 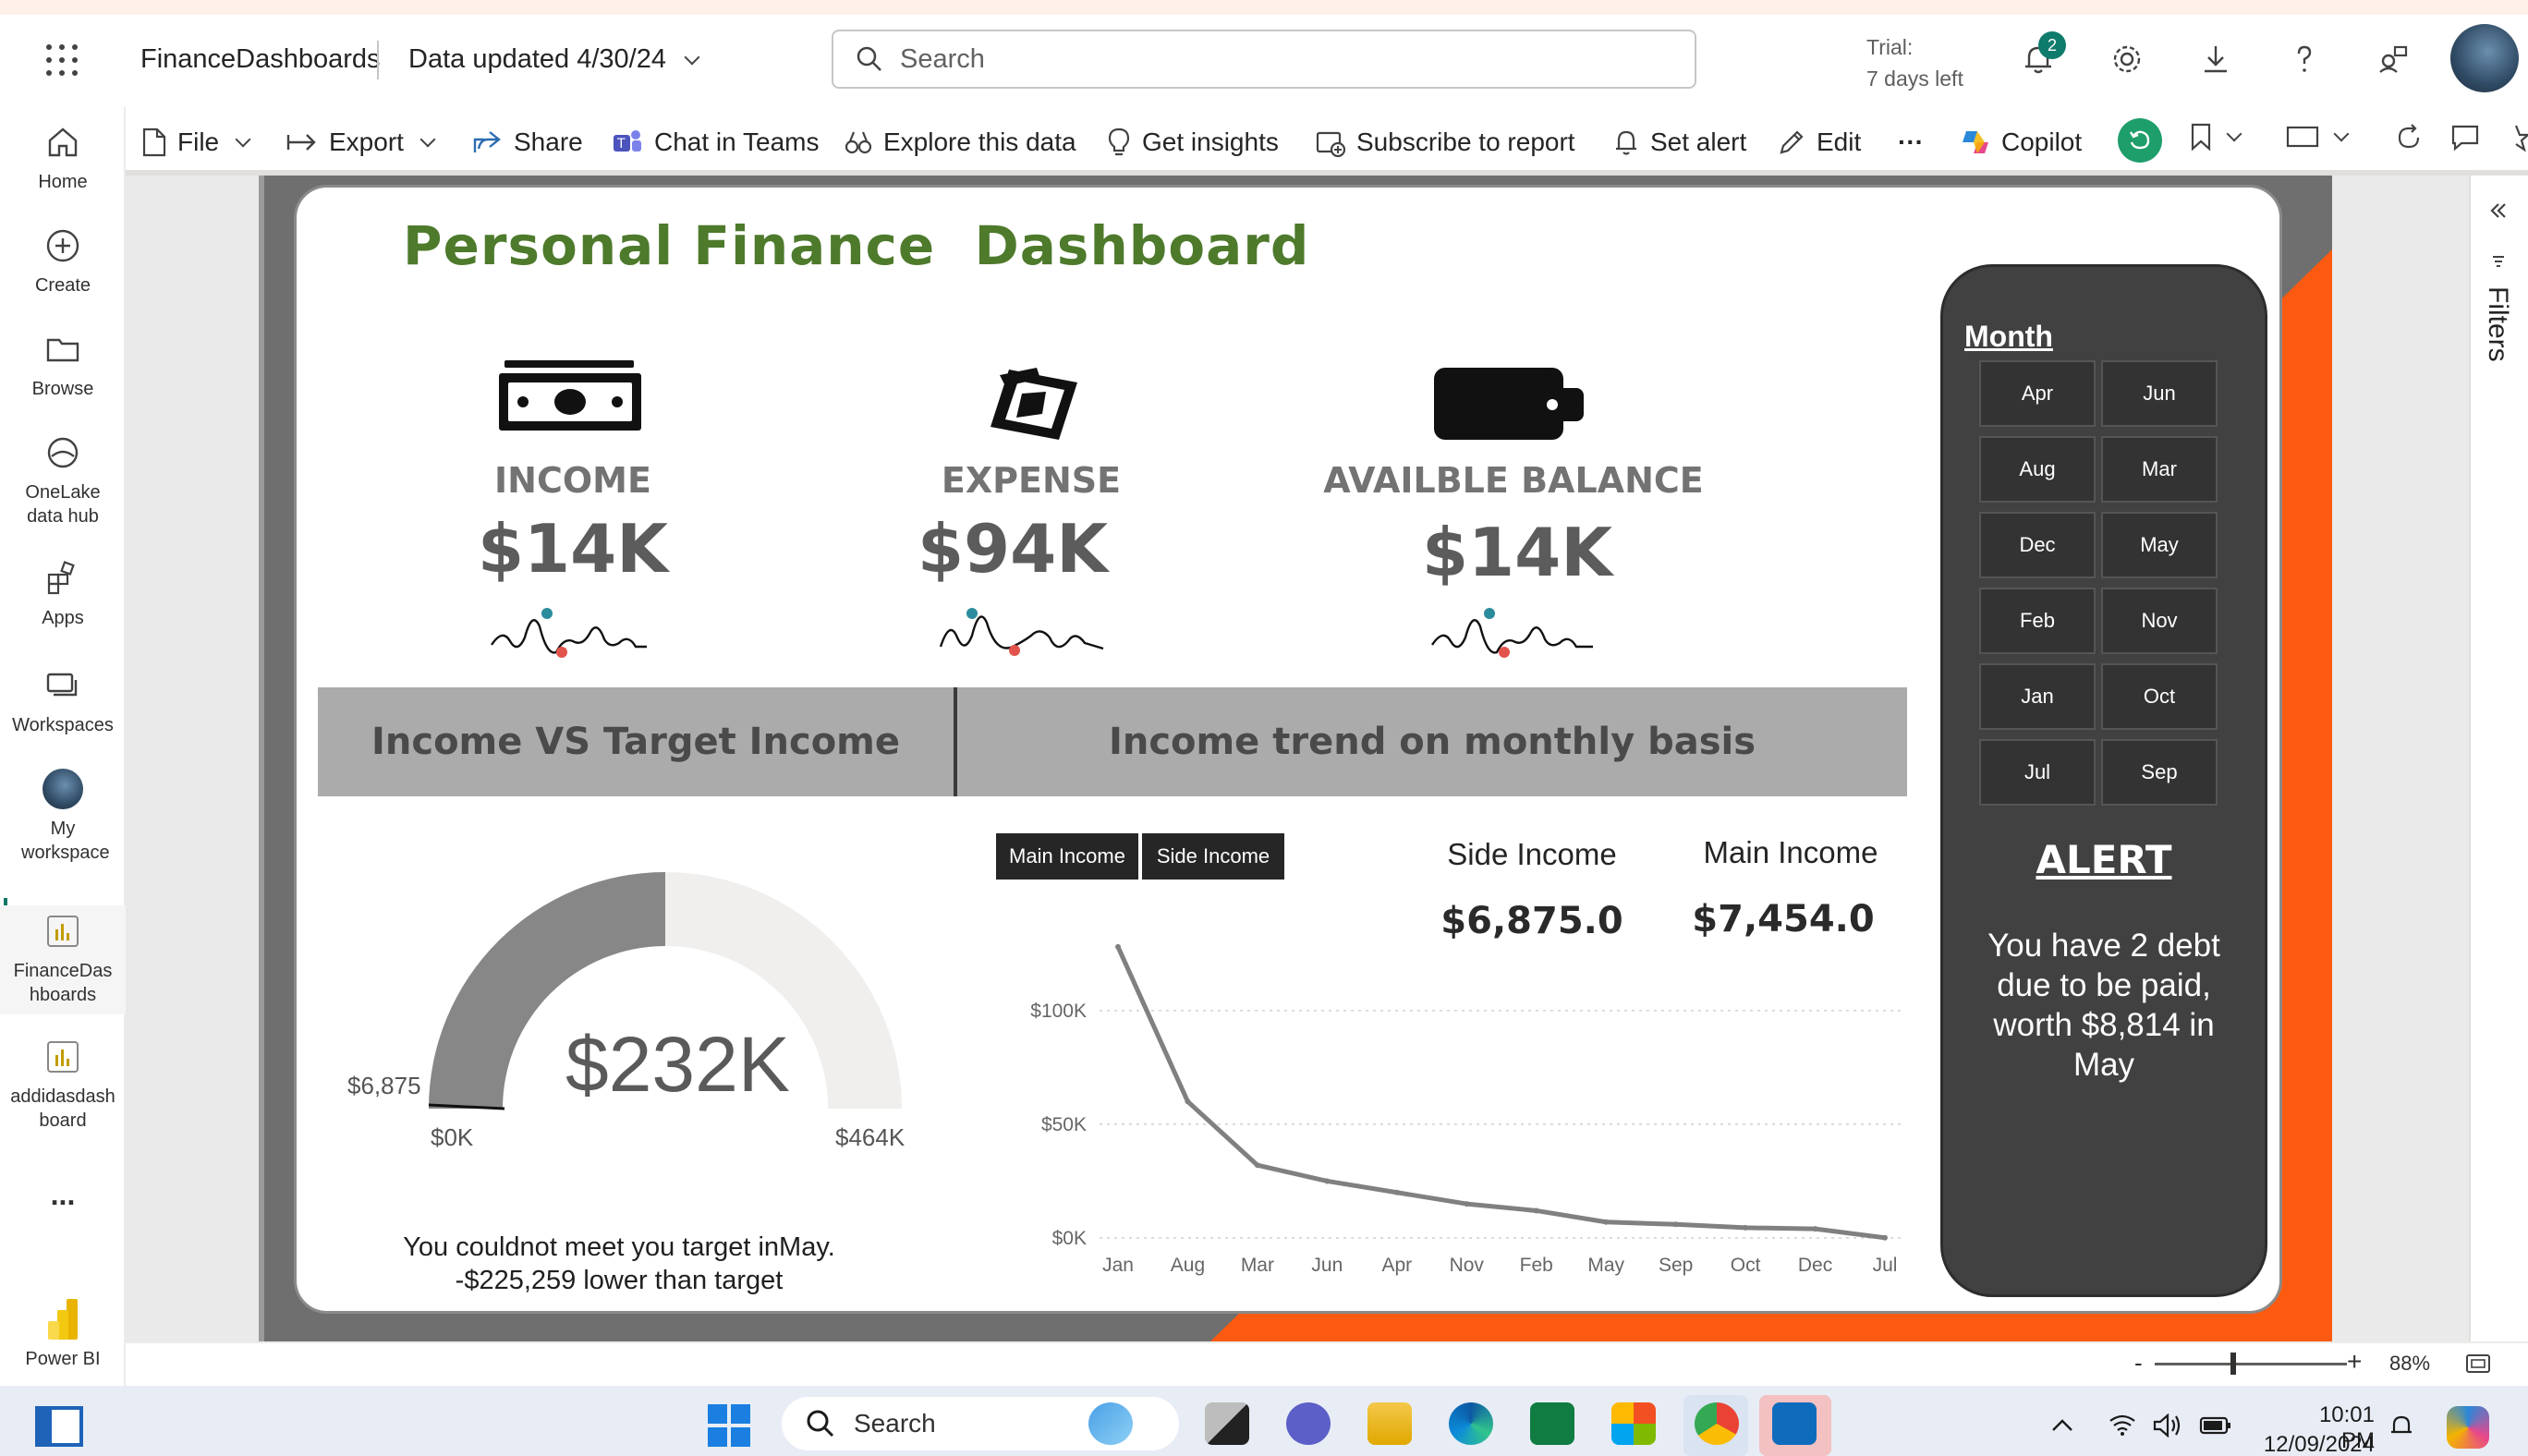 What do you see at coordinates (527, 142) in the screenshot?
I see `share-button: Share` at bounding box center [527, 142].